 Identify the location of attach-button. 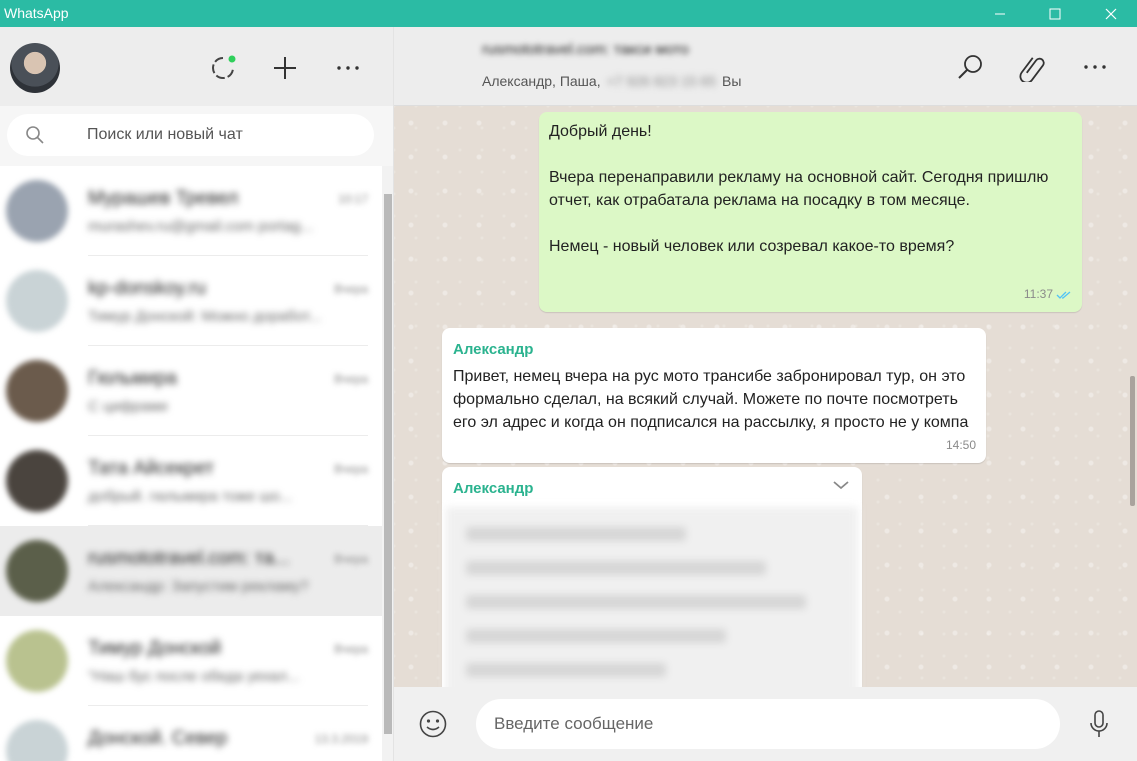
(1032, 67).